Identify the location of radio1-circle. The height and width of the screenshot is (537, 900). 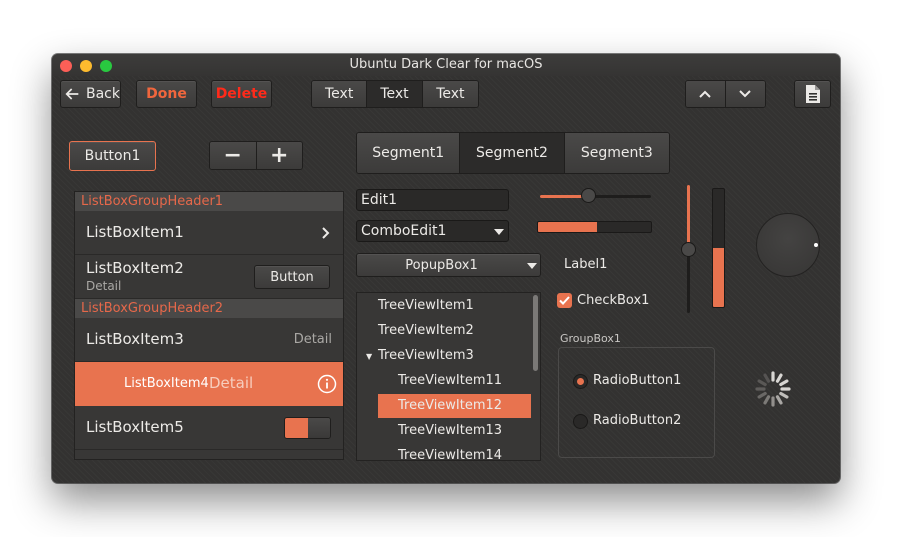
(580, 381).